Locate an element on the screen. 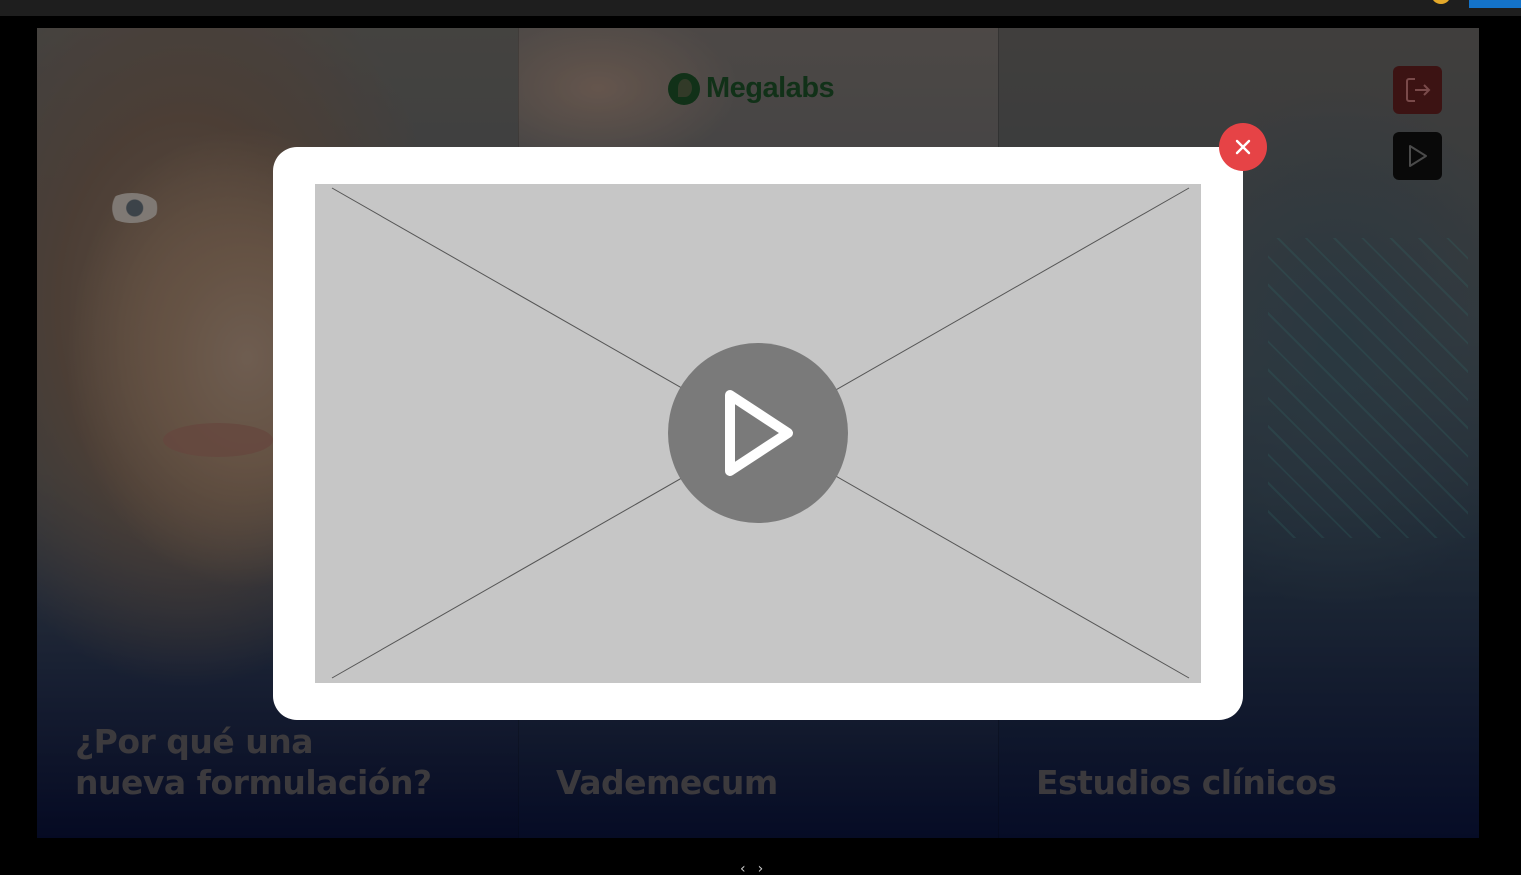  close-icon is located at coordinates (1243, 147).